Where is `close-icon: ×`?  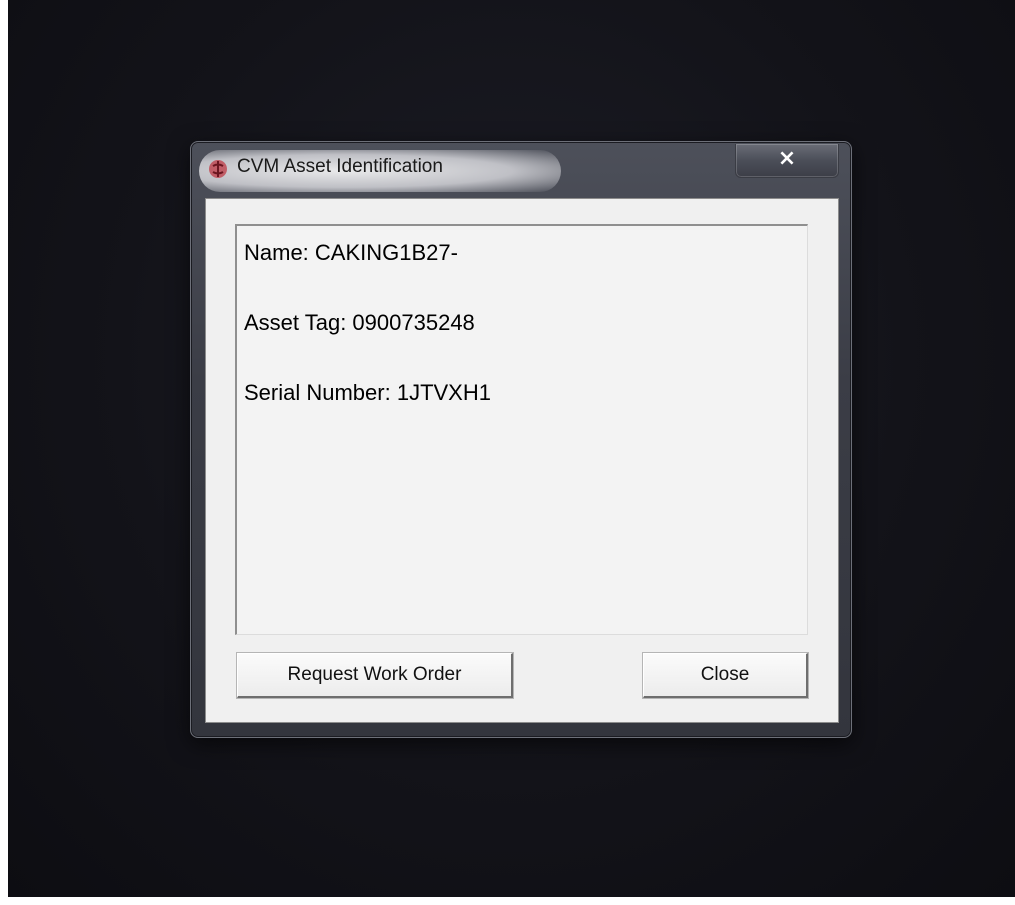
close-icon: × is located at coordinates (787, 158).